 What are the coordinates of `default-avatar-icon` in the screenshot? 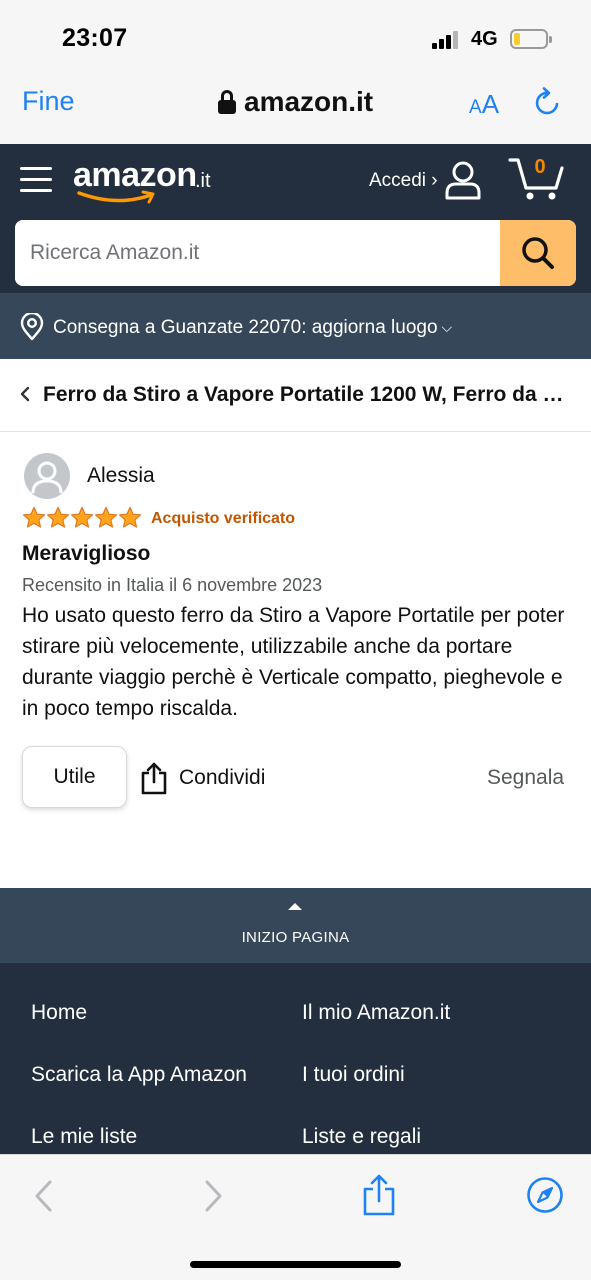 It's located at (47, 477).